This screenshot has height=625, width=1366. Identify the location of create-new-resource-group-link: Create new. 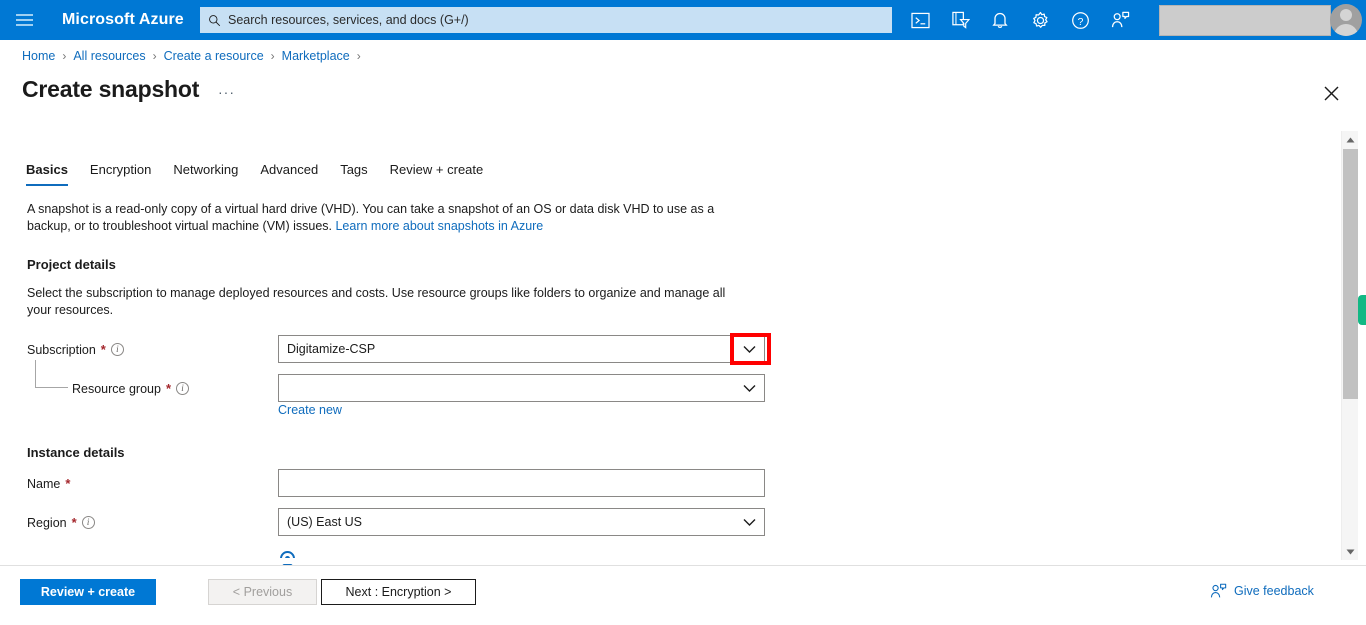
(310, 410).